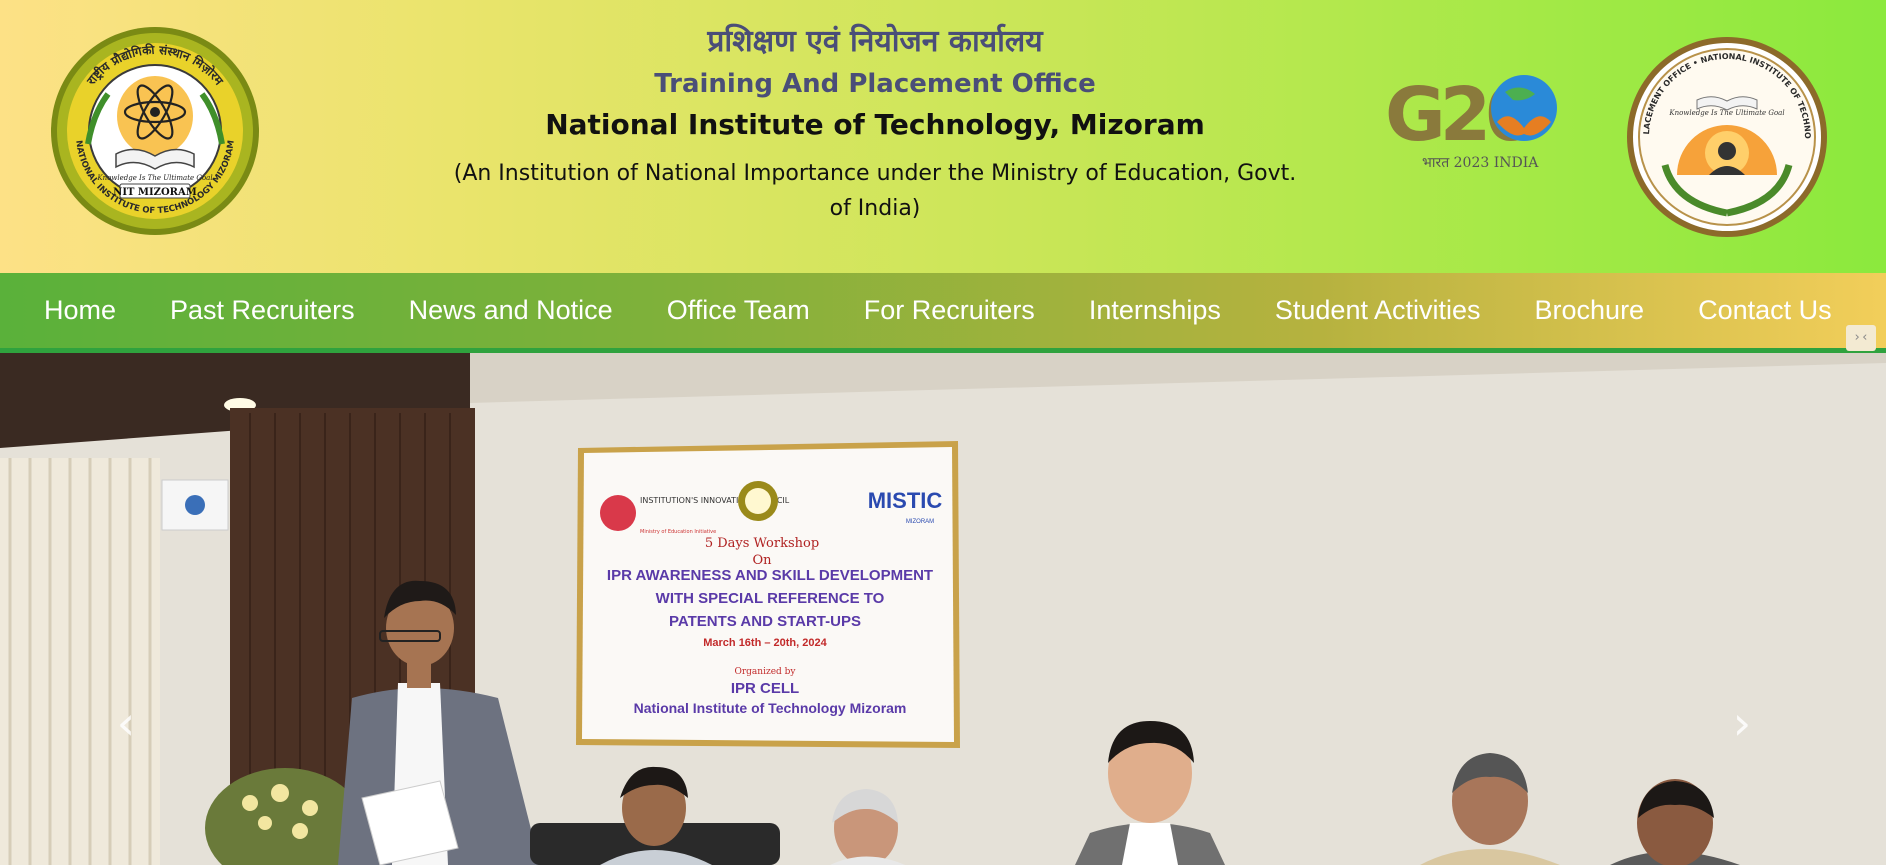 The width and height of the screenshot is (1886, 865). I want to click on banner-topic2: WITH SPECIAL REFERENCE TO, so click(770, 598).